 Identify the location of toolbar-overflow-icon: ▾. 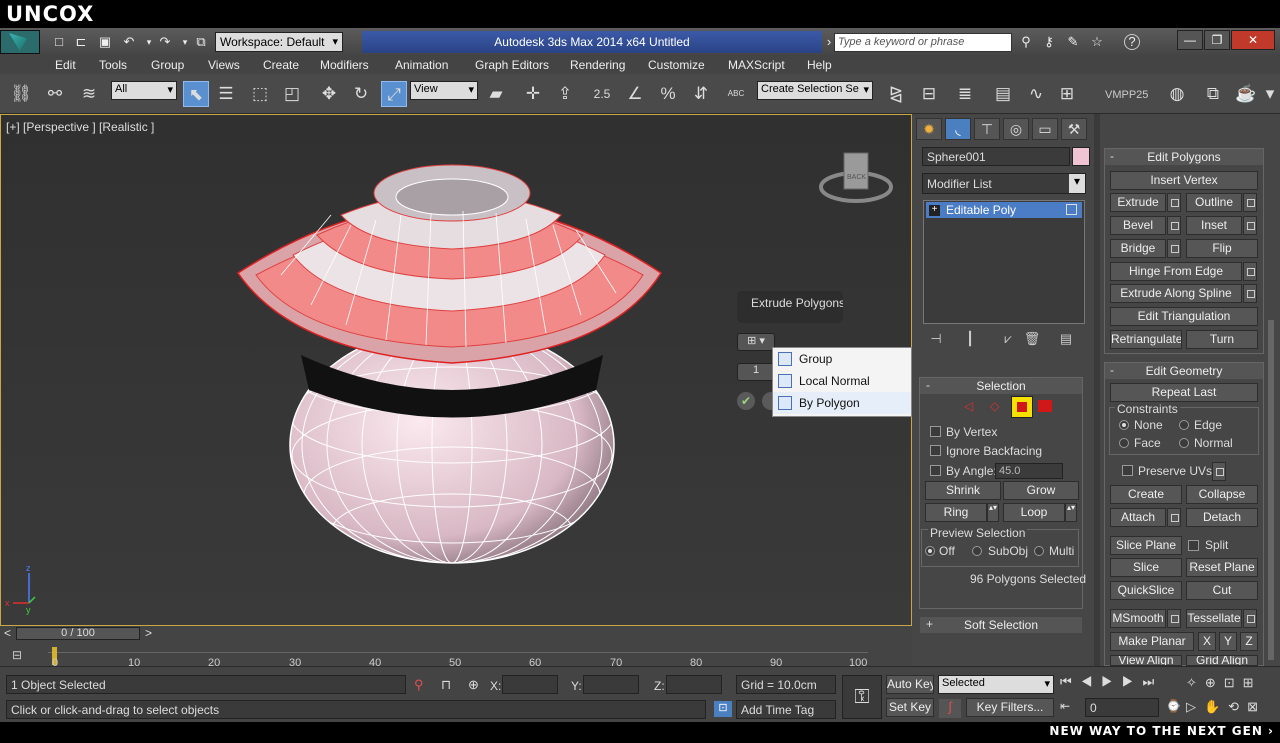
(1270, 94).